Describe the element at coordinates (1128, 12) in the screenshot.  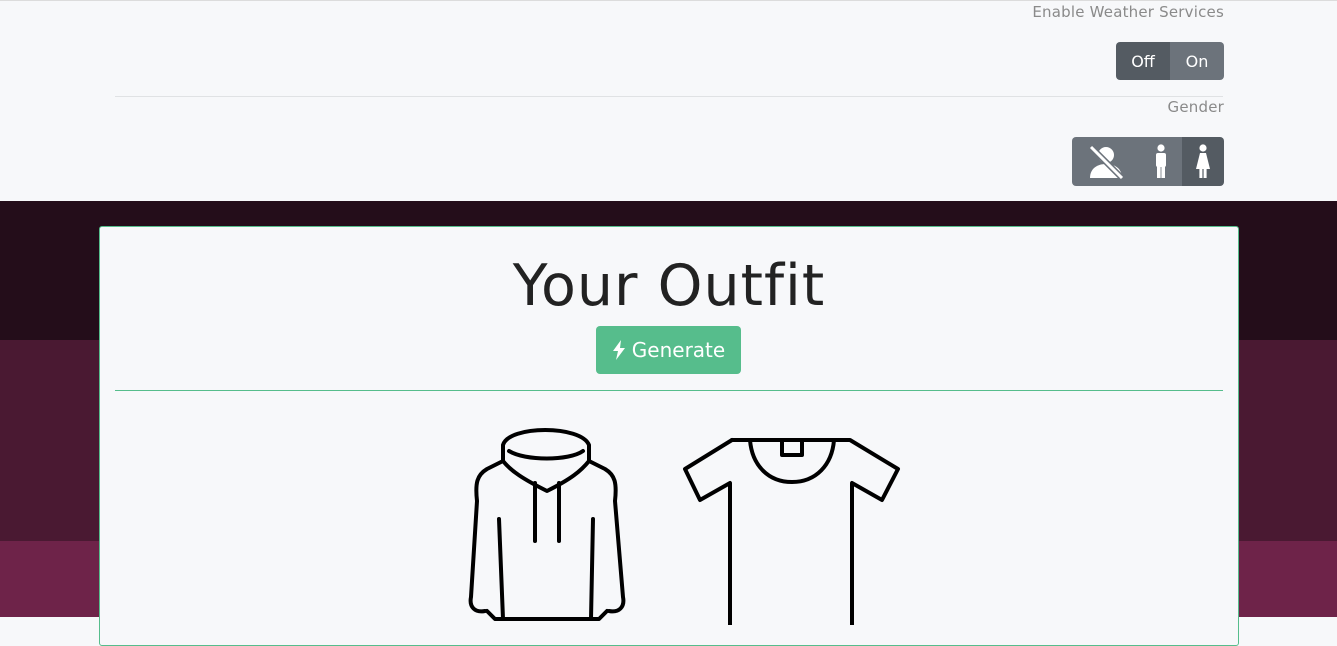
I see `weather-services-label: Enable Weather Services` at that location.